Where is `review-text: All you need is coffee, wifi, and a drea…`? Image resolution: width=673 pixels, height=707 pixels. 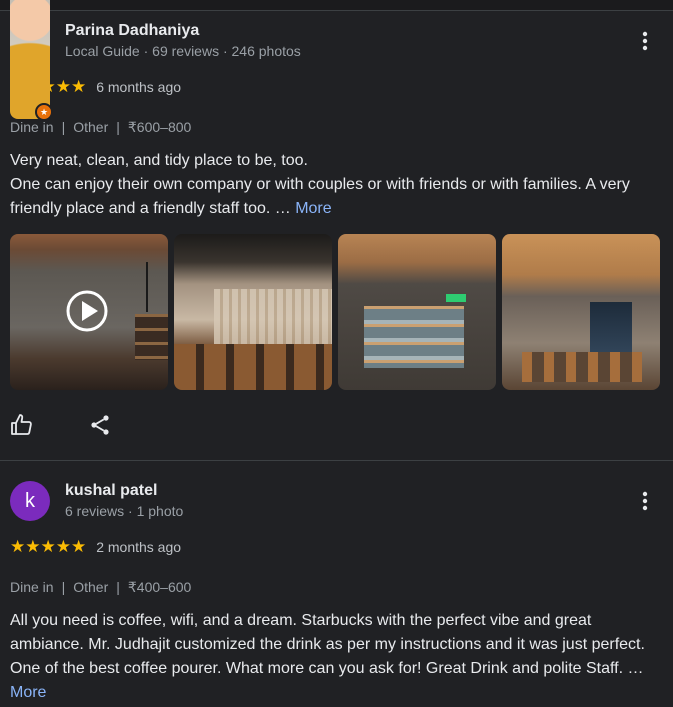 review-text: All you need is coffee, wifi, and a drea… is located at coordinates (332, 657).